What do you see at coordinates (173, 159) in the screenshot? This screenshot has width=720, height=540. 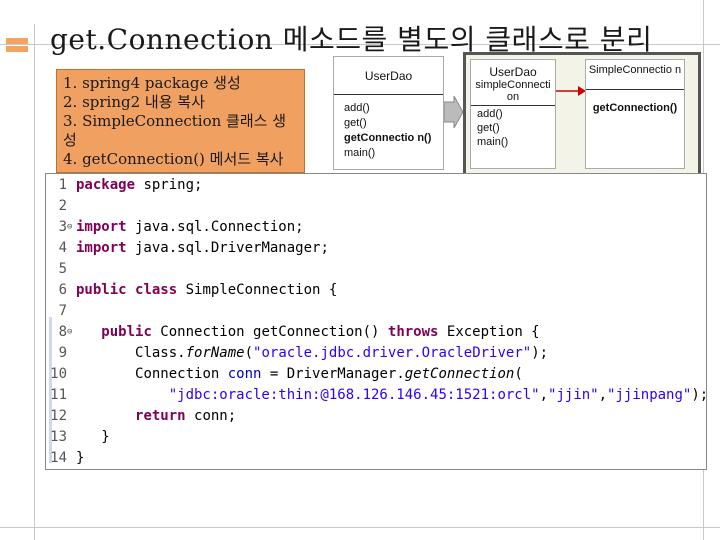 I see `step-item: 4. getConnection() 메서드 복사` at bounding box center [173, 159].